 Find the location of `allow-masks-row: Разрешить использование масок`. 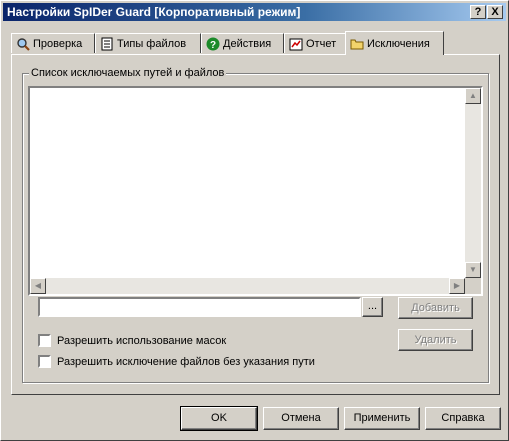

allow-masks-row: Разрешить использование масок is located at coordinates (132, 340).